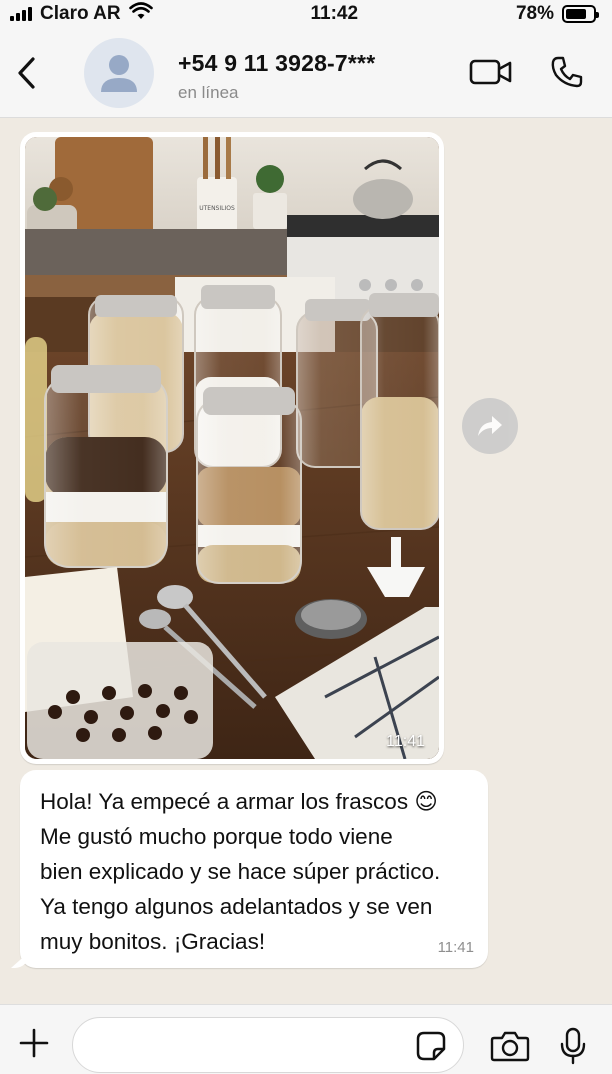  I want to click on battery-percent: 78%, so click(534, 13).